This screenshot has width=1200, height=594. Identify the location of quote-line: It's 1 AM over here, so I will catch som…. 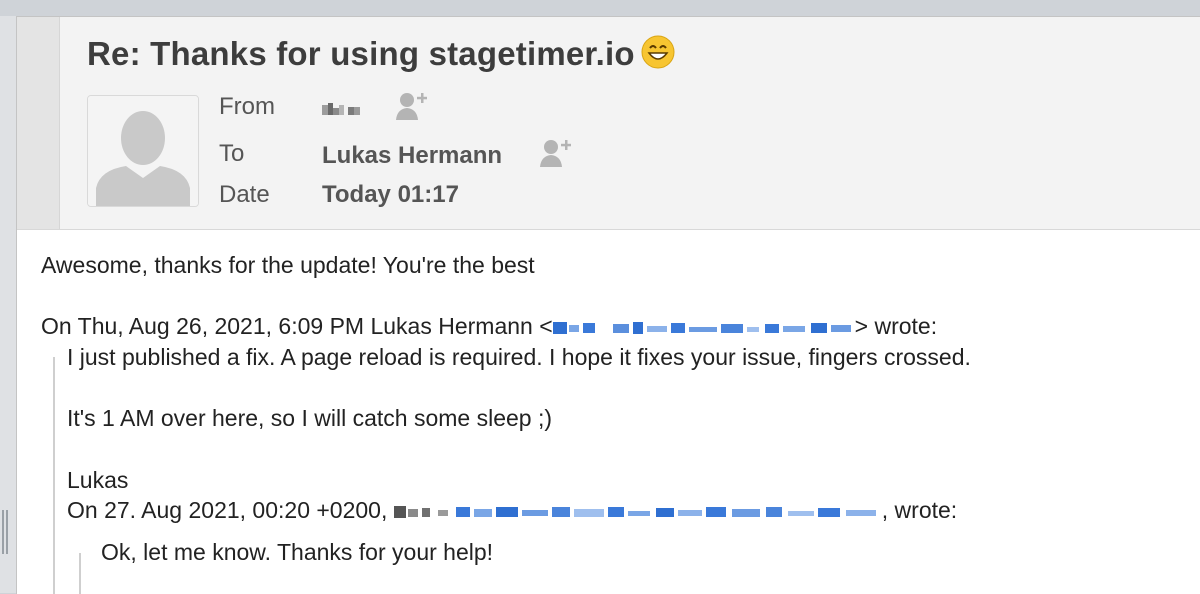
(310, 418).